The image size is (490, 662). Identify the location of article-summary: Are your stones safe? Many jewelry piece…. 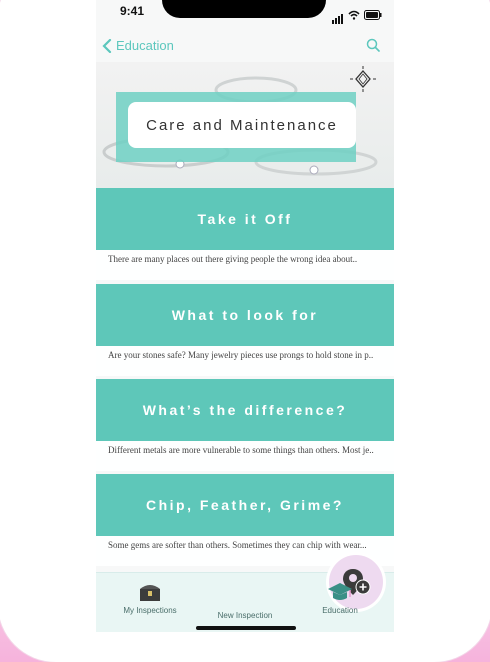
(245, 361).